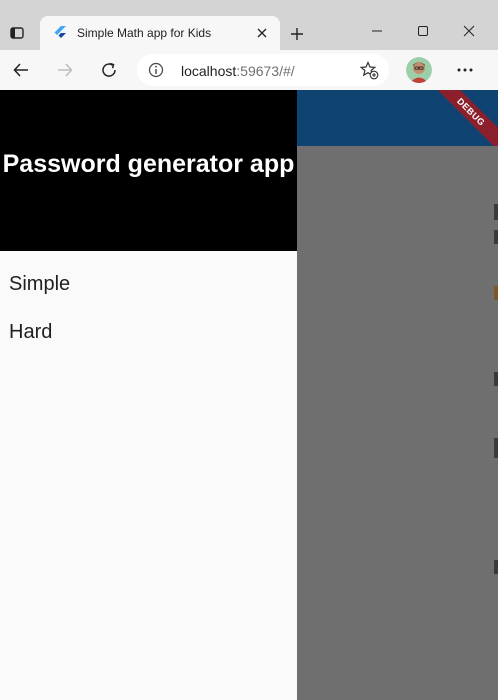  I want to click on browser-titlebar: Simple Math app for Kids, so click(249, 25).